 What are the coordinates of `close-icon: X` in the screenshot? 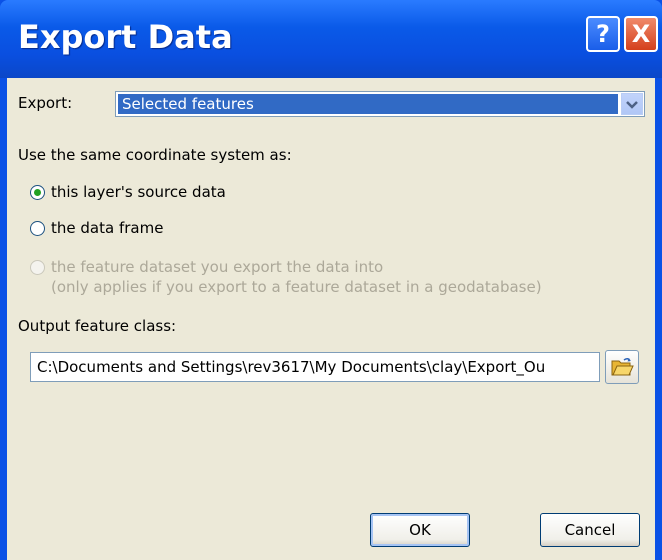 It's located at (641, 34).